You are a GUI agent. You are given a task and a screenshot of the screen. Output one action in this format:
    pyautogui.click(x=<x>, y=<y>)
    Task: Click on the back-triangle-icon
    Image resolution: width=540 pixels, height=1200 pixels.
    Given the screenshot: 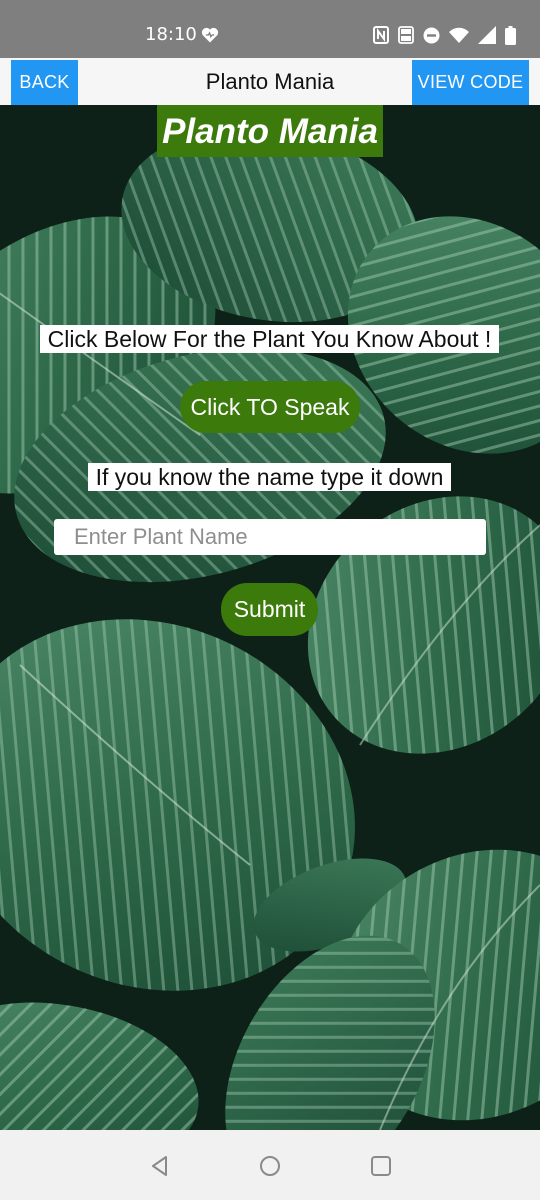 What is the action you would take?
    pyautogui.click(x=160, y=1166)
    